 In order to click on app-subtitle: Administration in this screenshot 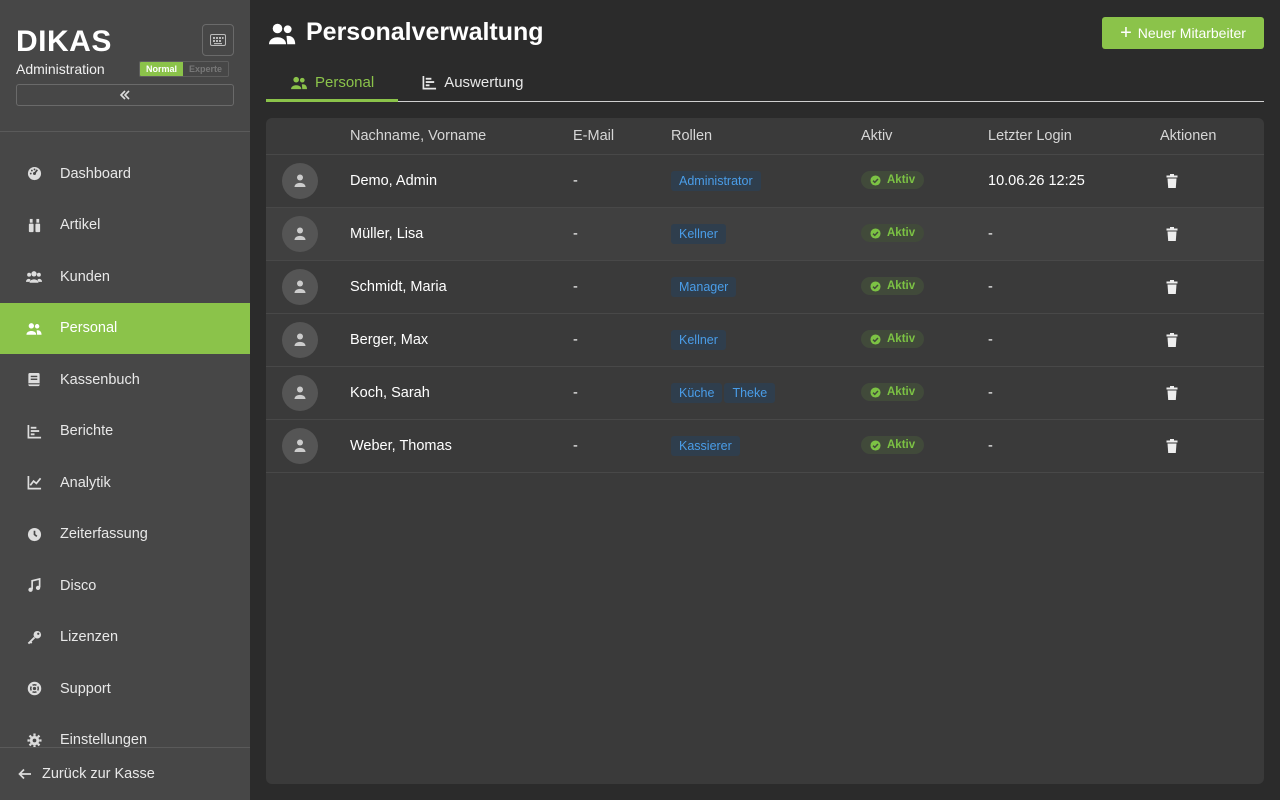, I will do `click(60, 69)`.